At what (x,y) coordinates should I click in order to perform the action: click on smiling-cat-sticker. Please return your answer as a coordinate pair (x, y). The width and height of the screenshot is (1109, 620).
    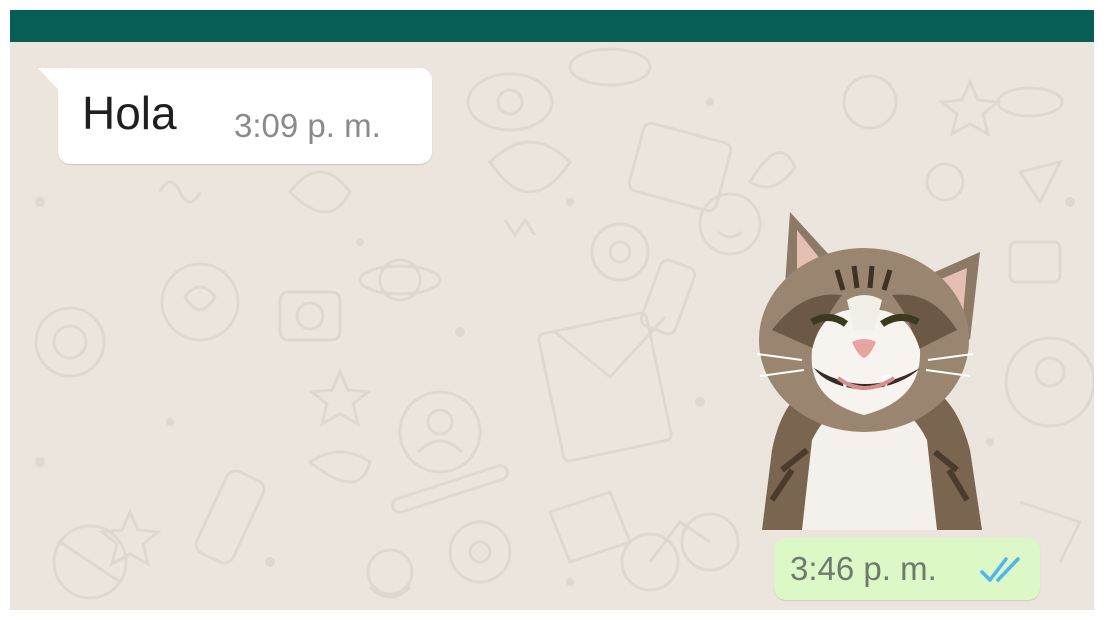
    Looking at the image, I should click on (869, 365).